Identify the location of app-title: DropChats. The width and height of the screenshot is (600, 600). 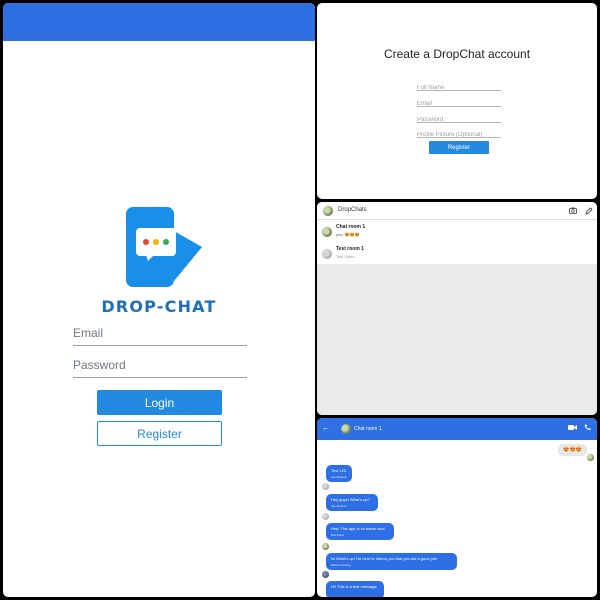
(352, 210).